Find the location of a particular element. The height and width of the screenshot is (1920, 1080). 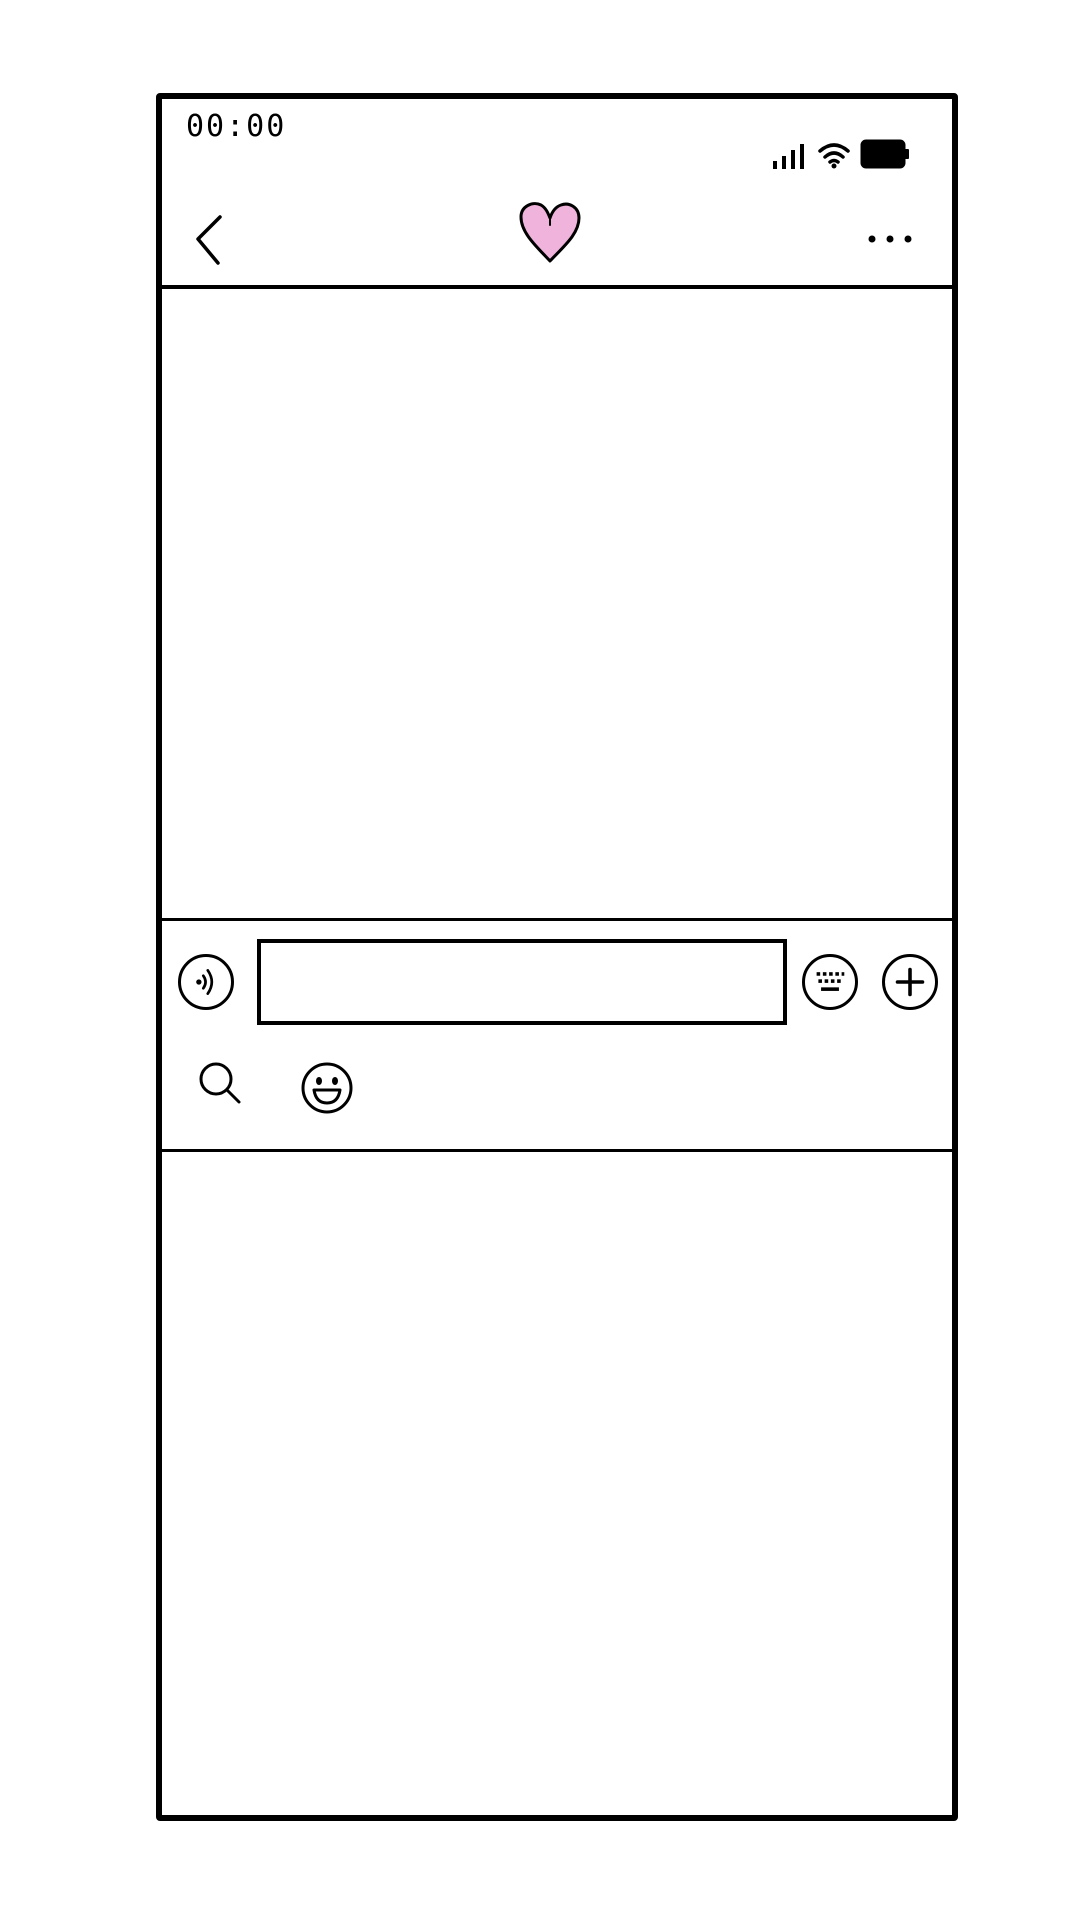

chevron-left-icon is located at coordinates (210, 240).